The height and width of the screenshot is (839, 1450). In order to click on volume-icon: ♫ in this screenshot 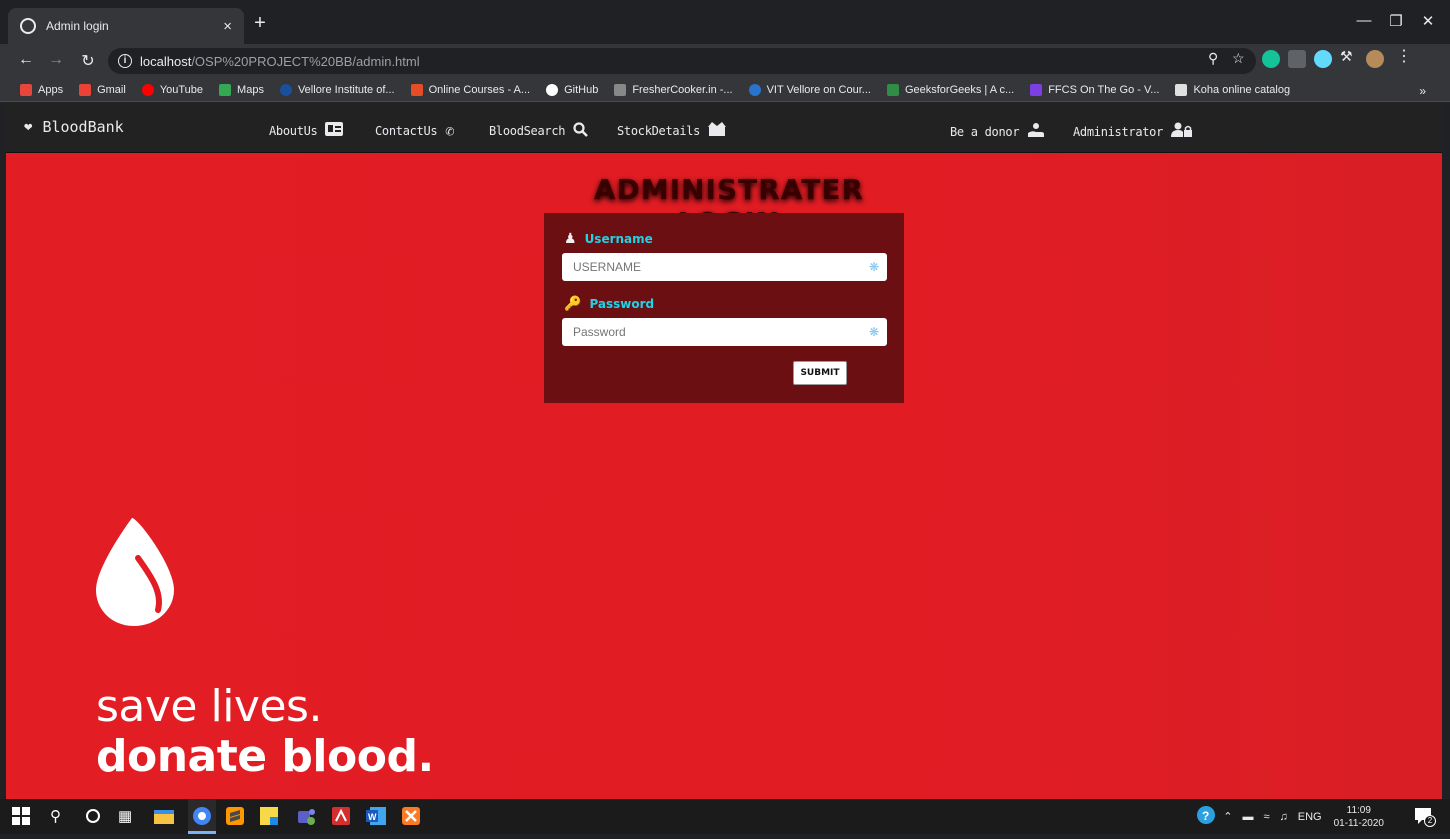, I will do `click(1283, 817)`.